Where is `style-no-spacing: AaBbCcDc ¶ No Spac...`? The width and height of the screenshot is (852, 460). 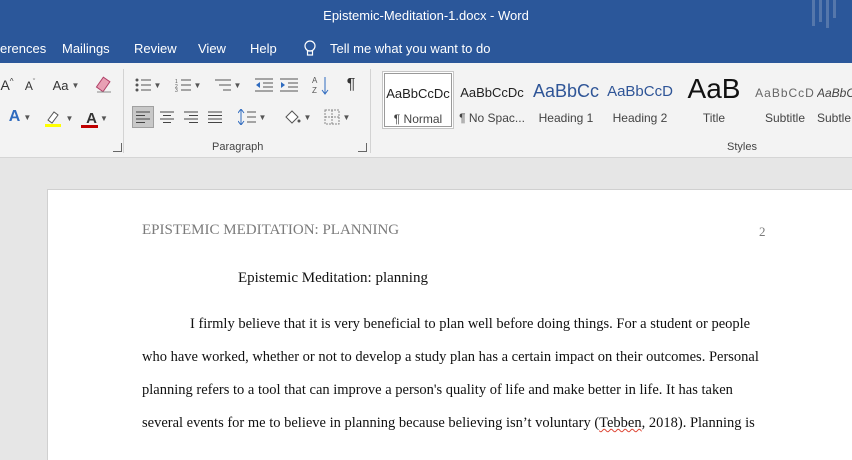 style-no-spacing: AaBbCcDc ¶ No Spac... is located at coordinates (492, 100).